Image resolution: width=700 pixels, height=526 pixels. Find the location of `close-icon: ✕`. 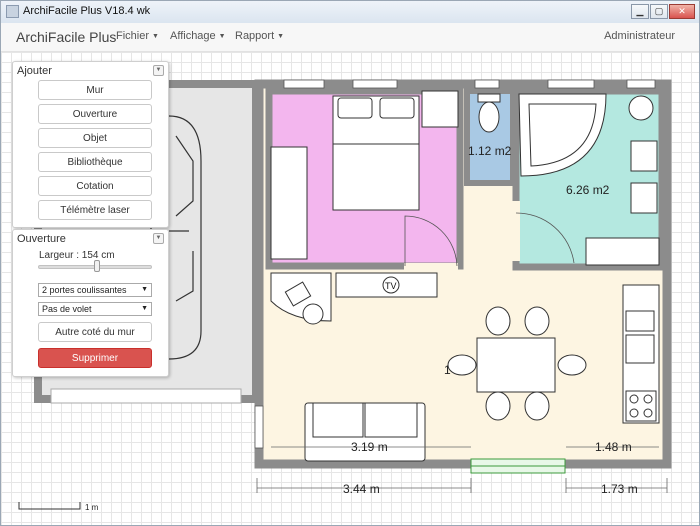

close-icon: ✕ is located at coordinates (682, 11).